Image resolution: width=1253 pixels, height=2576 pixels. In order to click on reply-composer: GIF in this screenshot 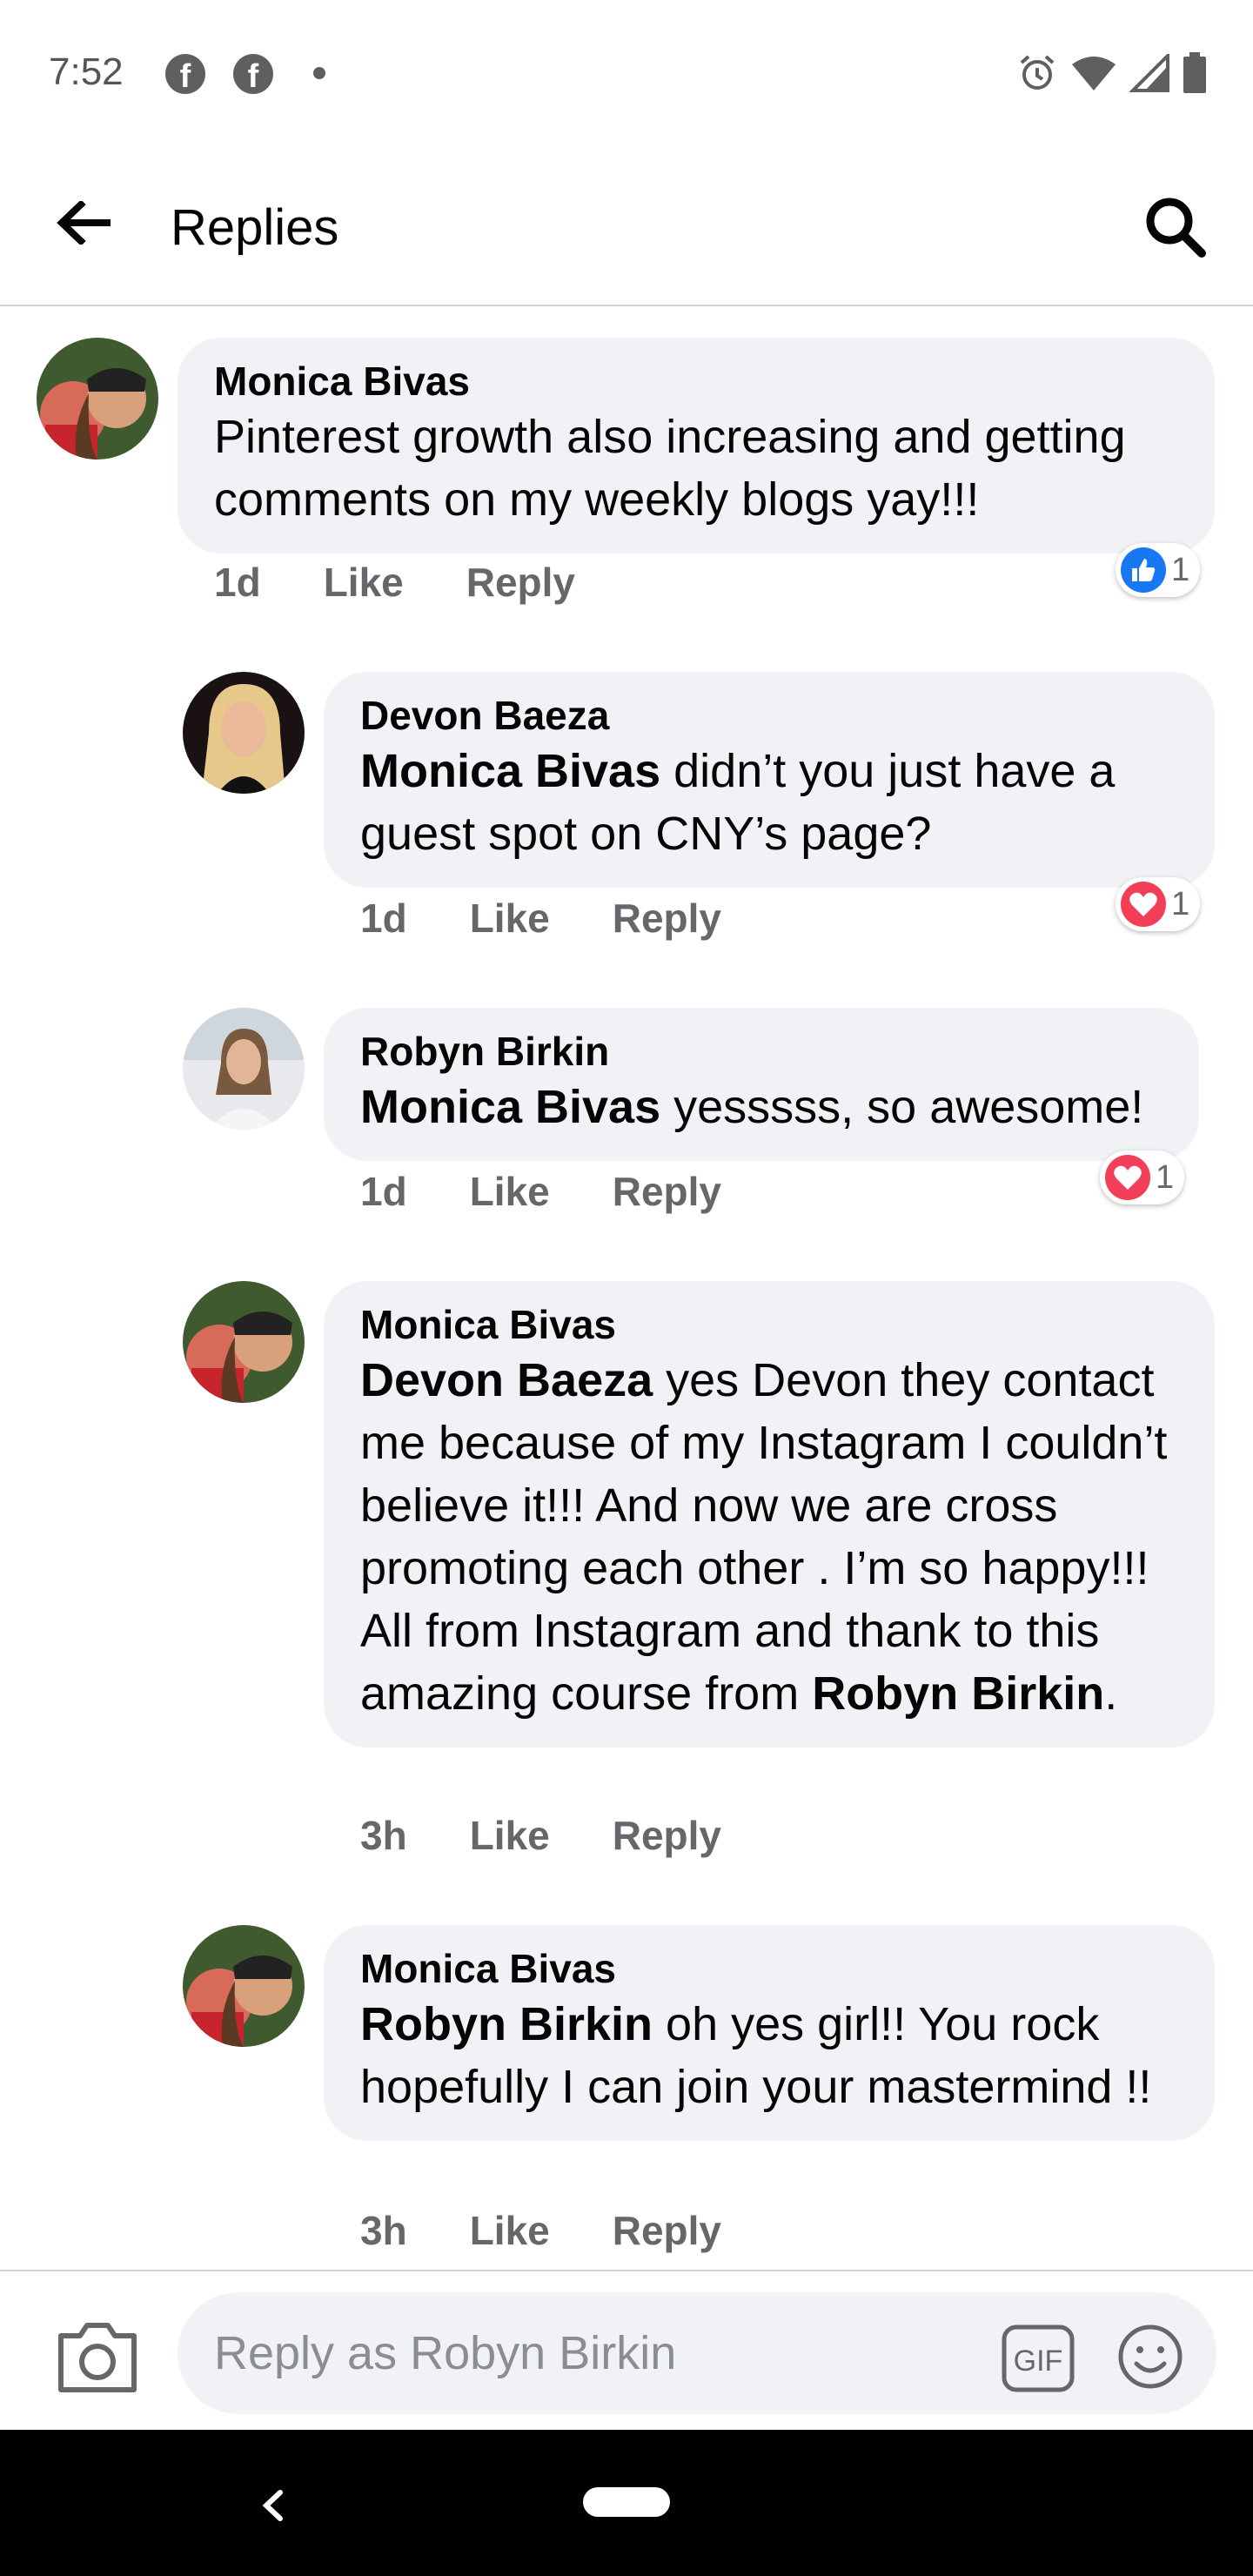, I will do `click(626, 2350)`.